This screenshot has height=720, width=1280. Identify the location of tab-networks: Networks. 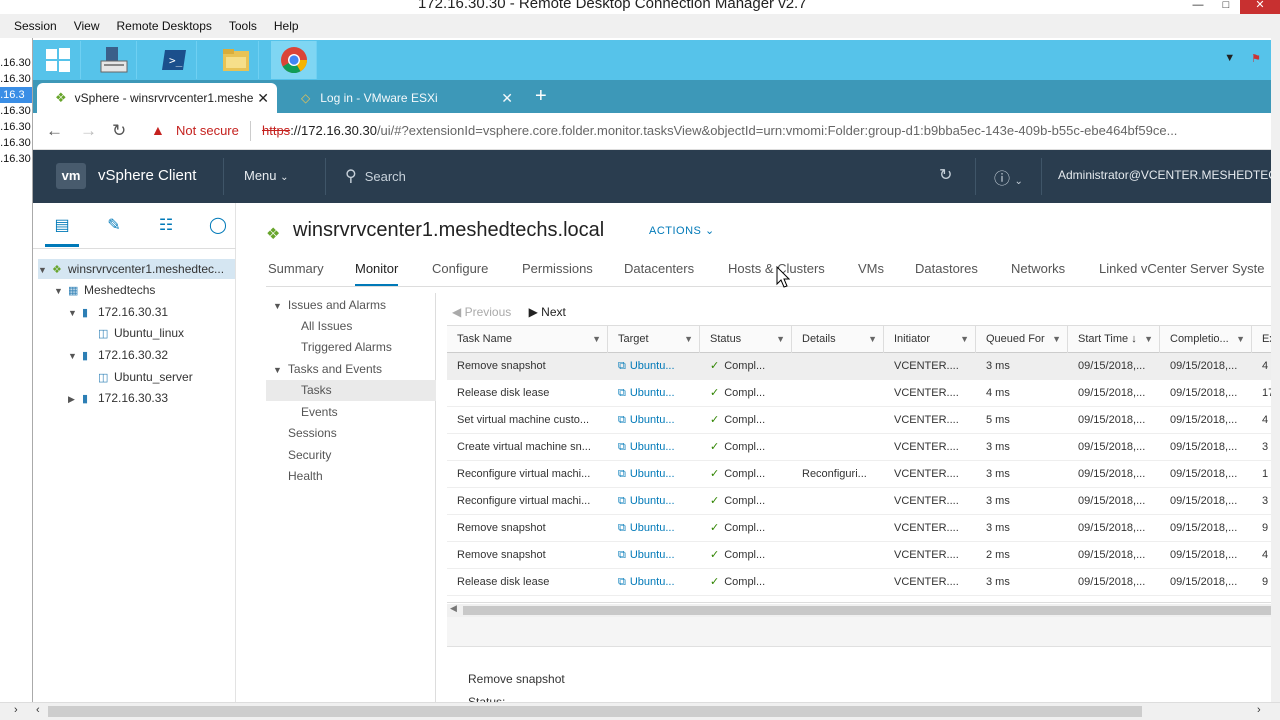
(1038, 268).